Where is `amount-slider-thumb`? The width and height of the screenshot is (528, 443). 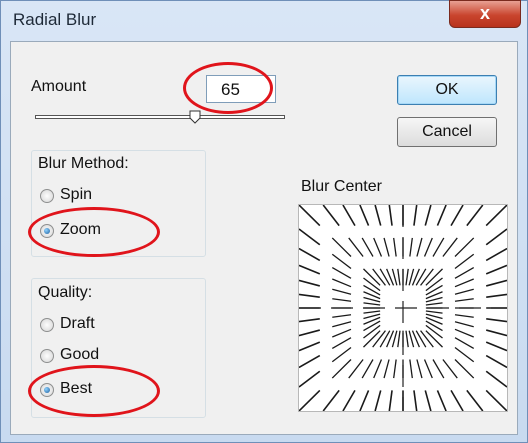
amount-slider-thumb is located at coordinates (195, 117).